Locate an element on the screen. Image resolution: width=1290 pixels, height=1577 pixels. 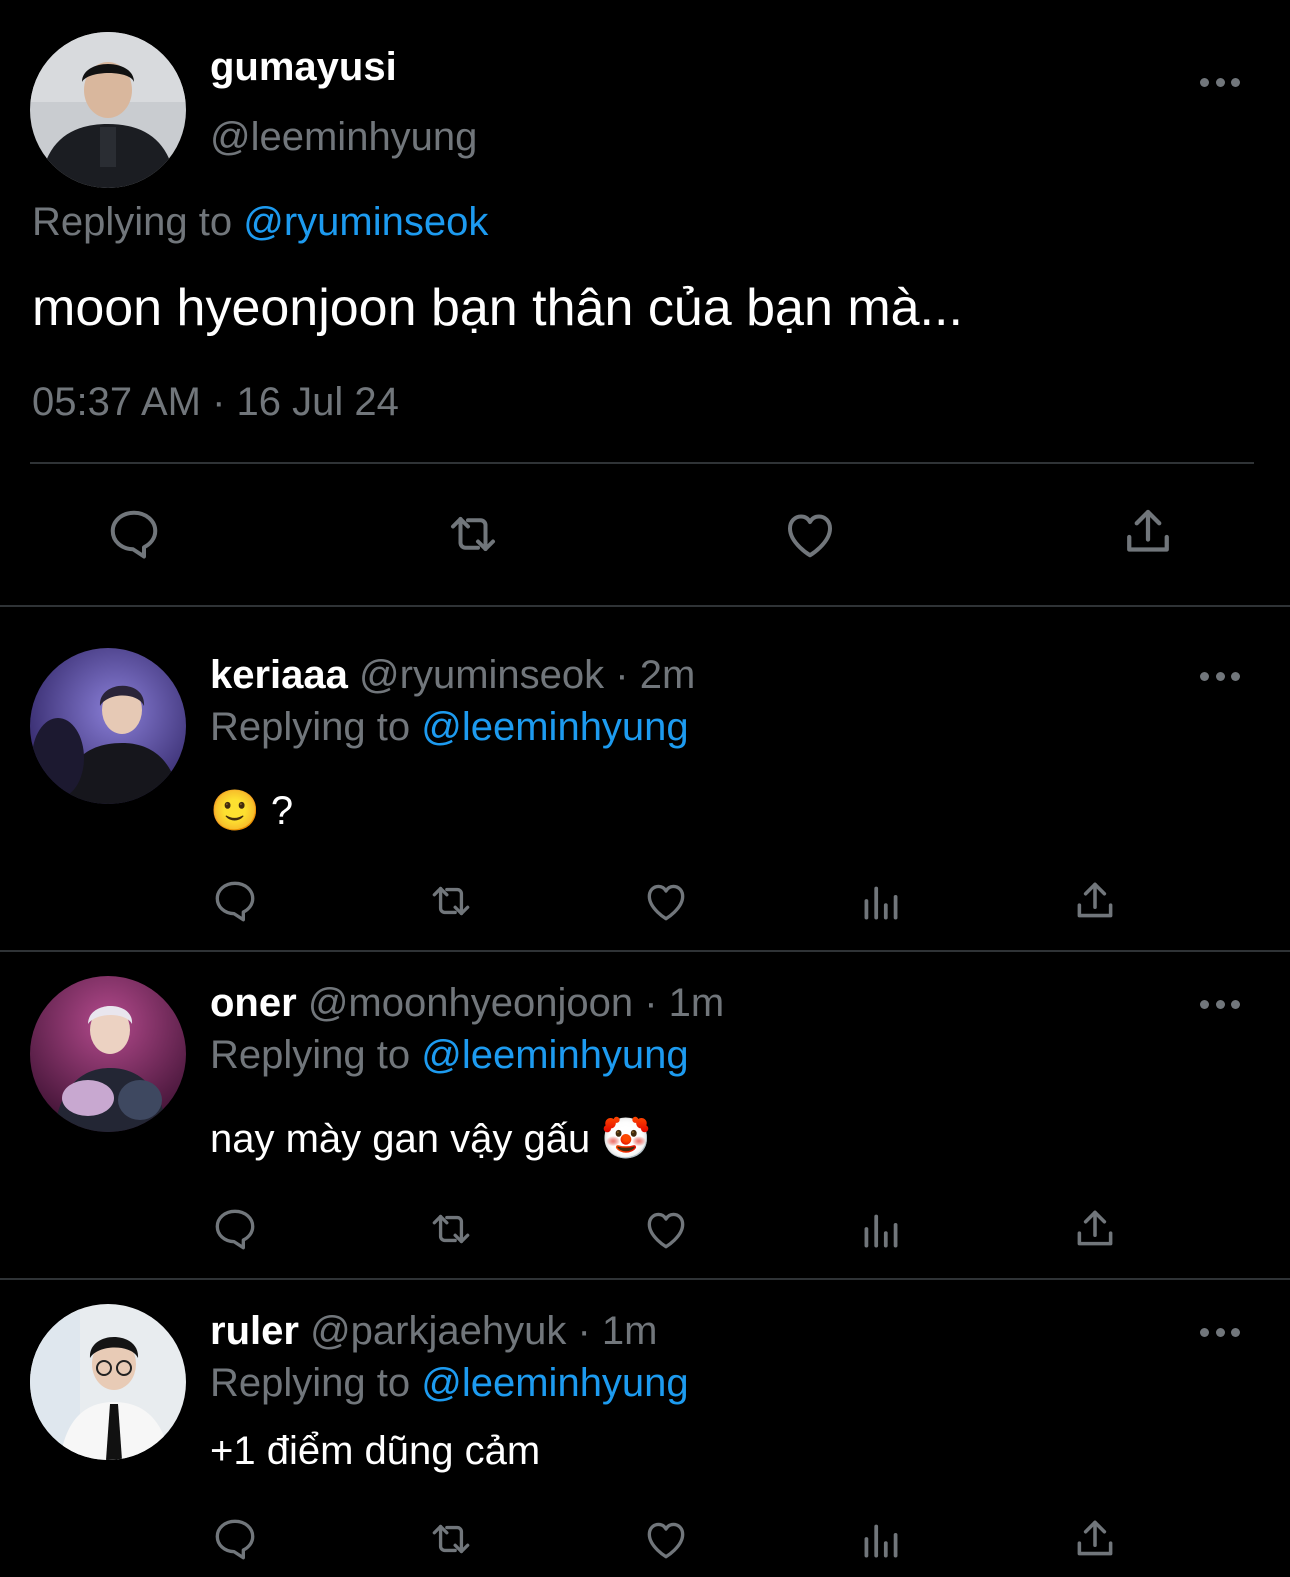
reply-handle: @moonhyeonjoon is located at coordinates (470, 1003).